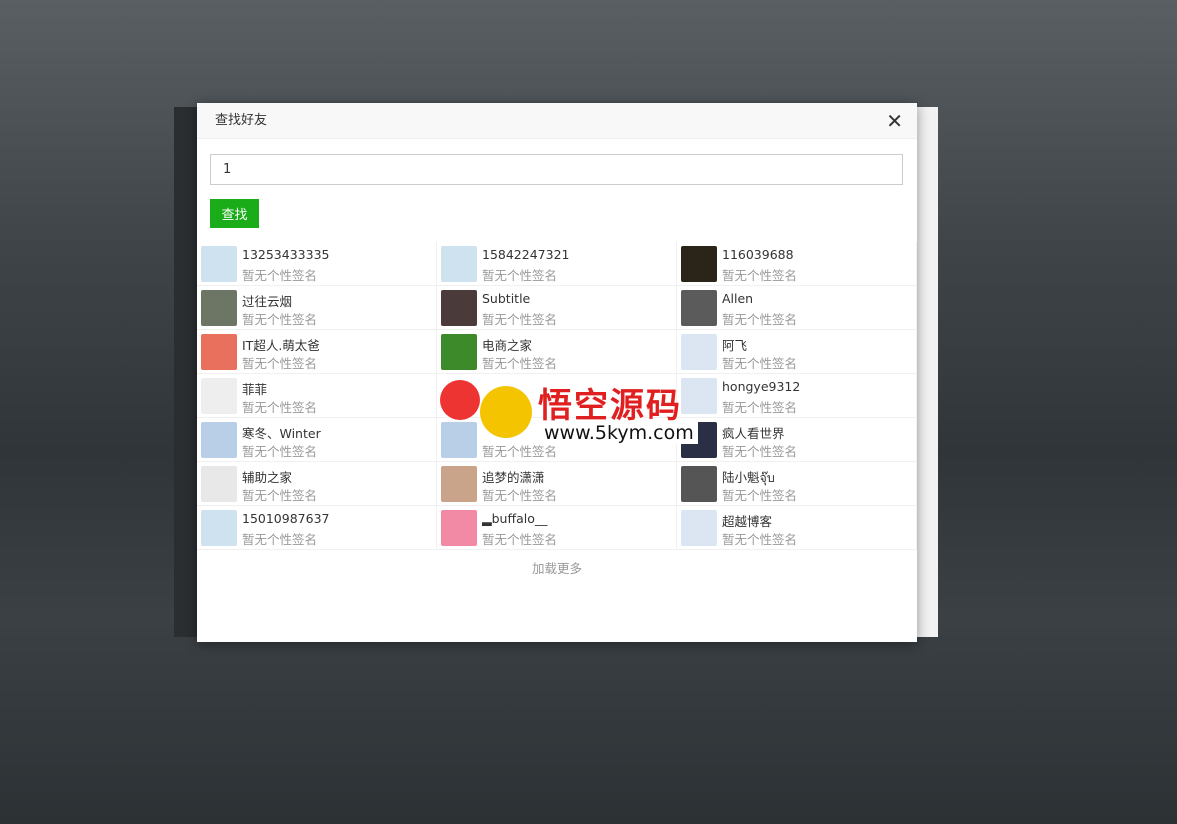 This screenshot has width=1177, height=824. I want to click on result-item: 暂无个性签名, so click(557, 440).